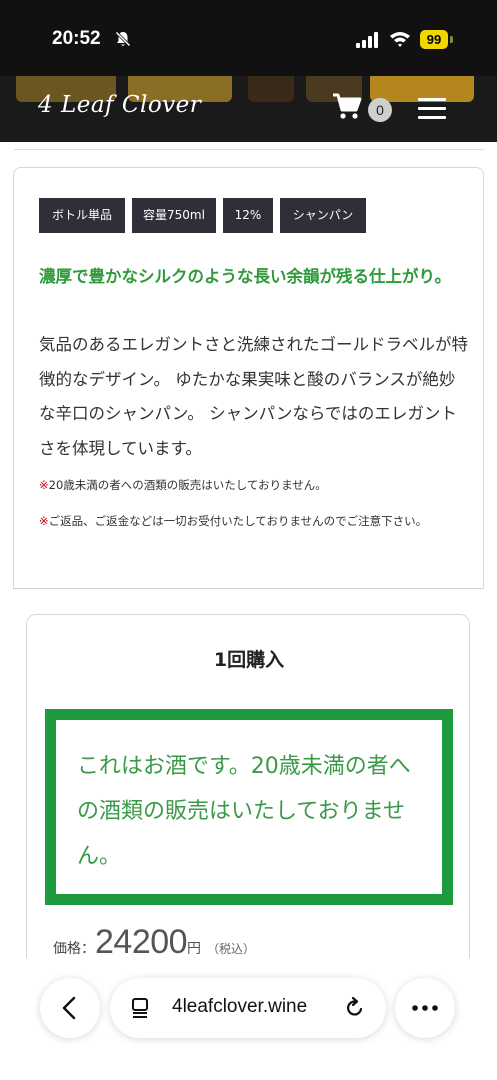 This screenshot has width=497, height=1080. What do you see at coordinates (187, 485) in the screenshot?
I see `note-text: 20歳未満の者への酒類の販売はいたしておりません。` at bounding box center [187, 485].